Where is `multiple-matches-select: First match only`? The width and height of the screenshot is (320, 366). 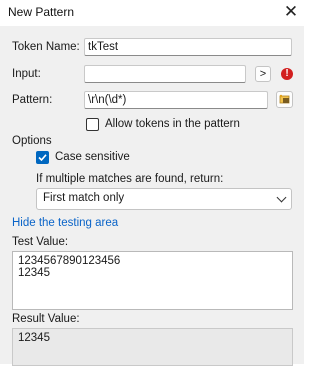
multiple-matches-select: First match only is located at coordinates (164, 199).